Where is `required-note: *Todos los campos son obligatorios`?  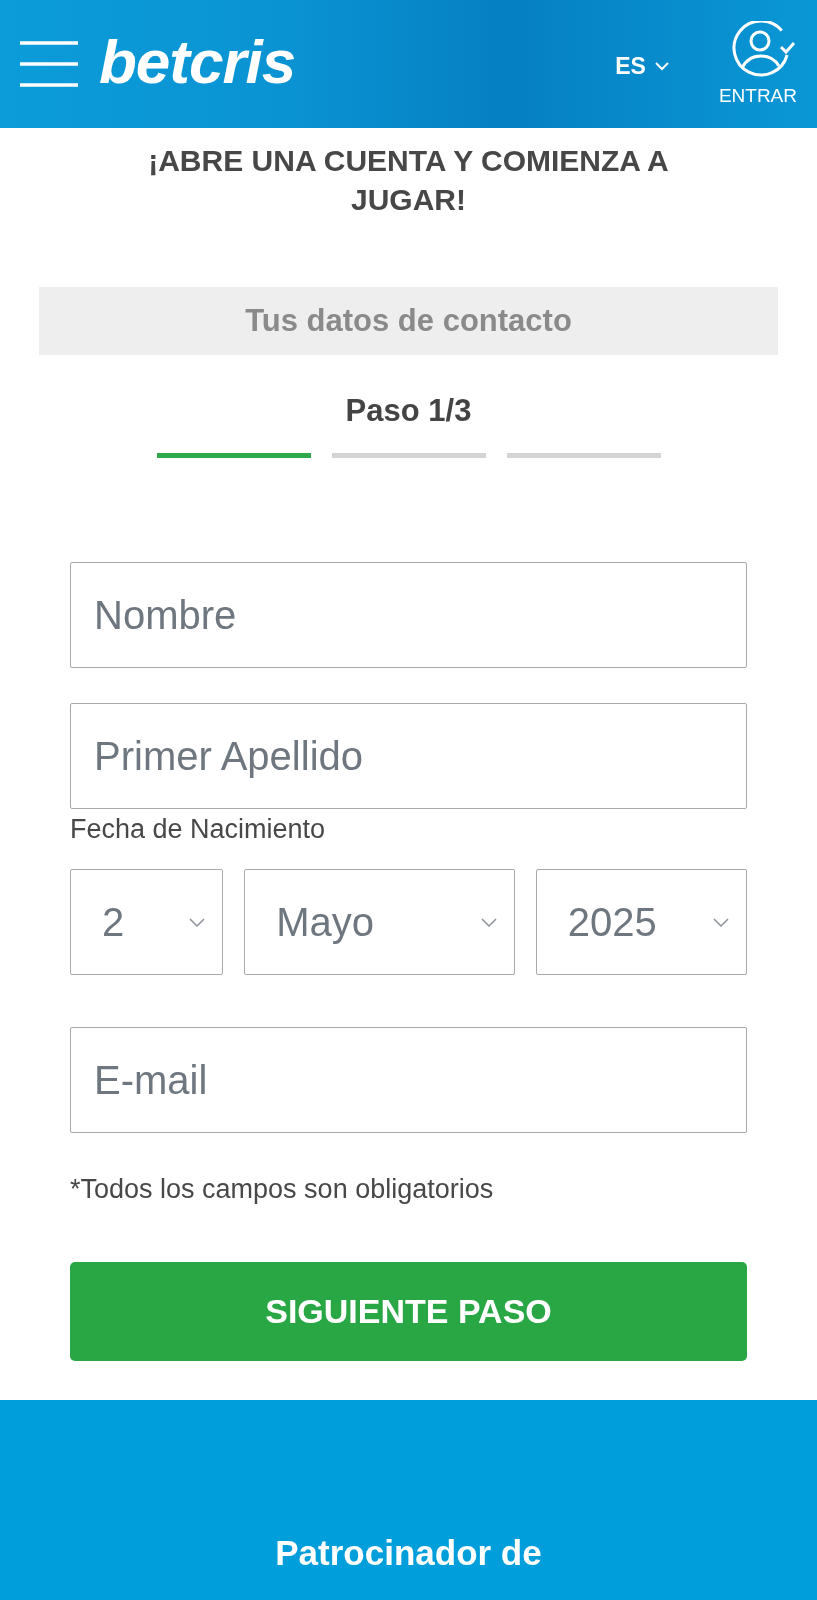
required-note: *Todos los campos son obligatorios is located at coordinates (282, 1189).